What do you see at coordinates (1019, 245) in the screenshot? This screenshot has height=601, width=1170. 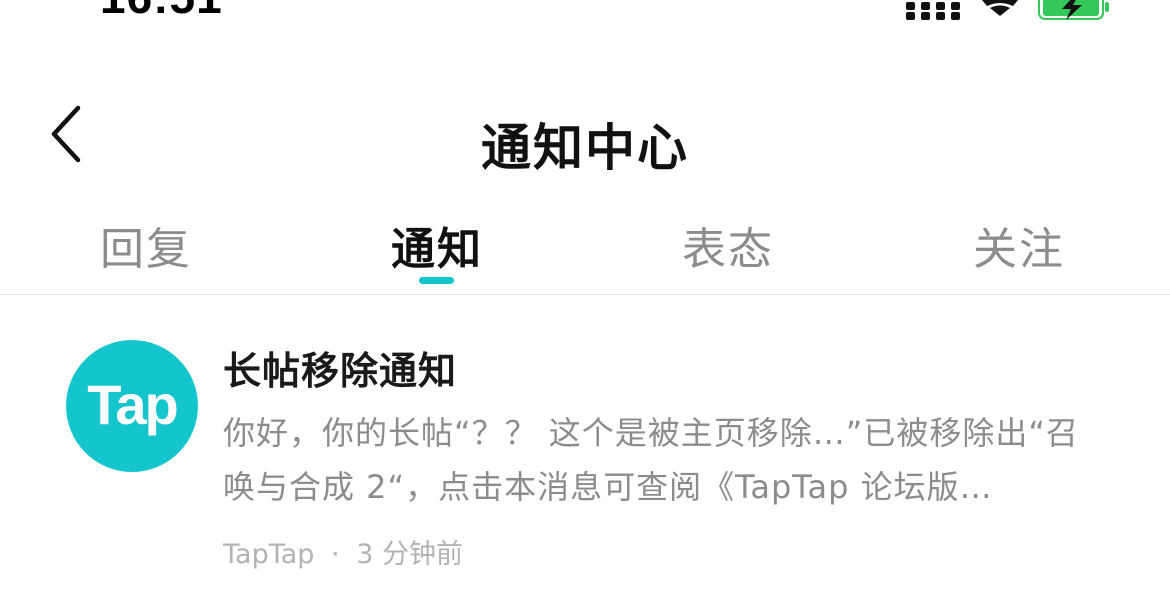 I see `tab-follows: 关注` at bounding box center [1019, 245].